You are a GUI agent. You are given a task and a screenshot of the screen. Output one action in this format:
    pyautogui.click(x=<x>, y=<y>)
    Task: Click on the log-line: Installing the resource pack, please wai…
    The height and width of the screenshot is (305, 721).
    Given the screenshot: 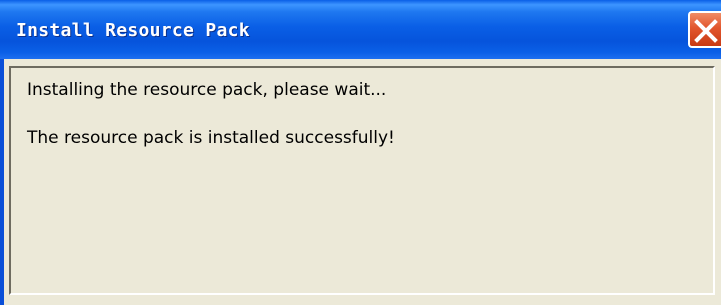 What is the action you would take?
    pyautogui.click(x=207, y=90)
    